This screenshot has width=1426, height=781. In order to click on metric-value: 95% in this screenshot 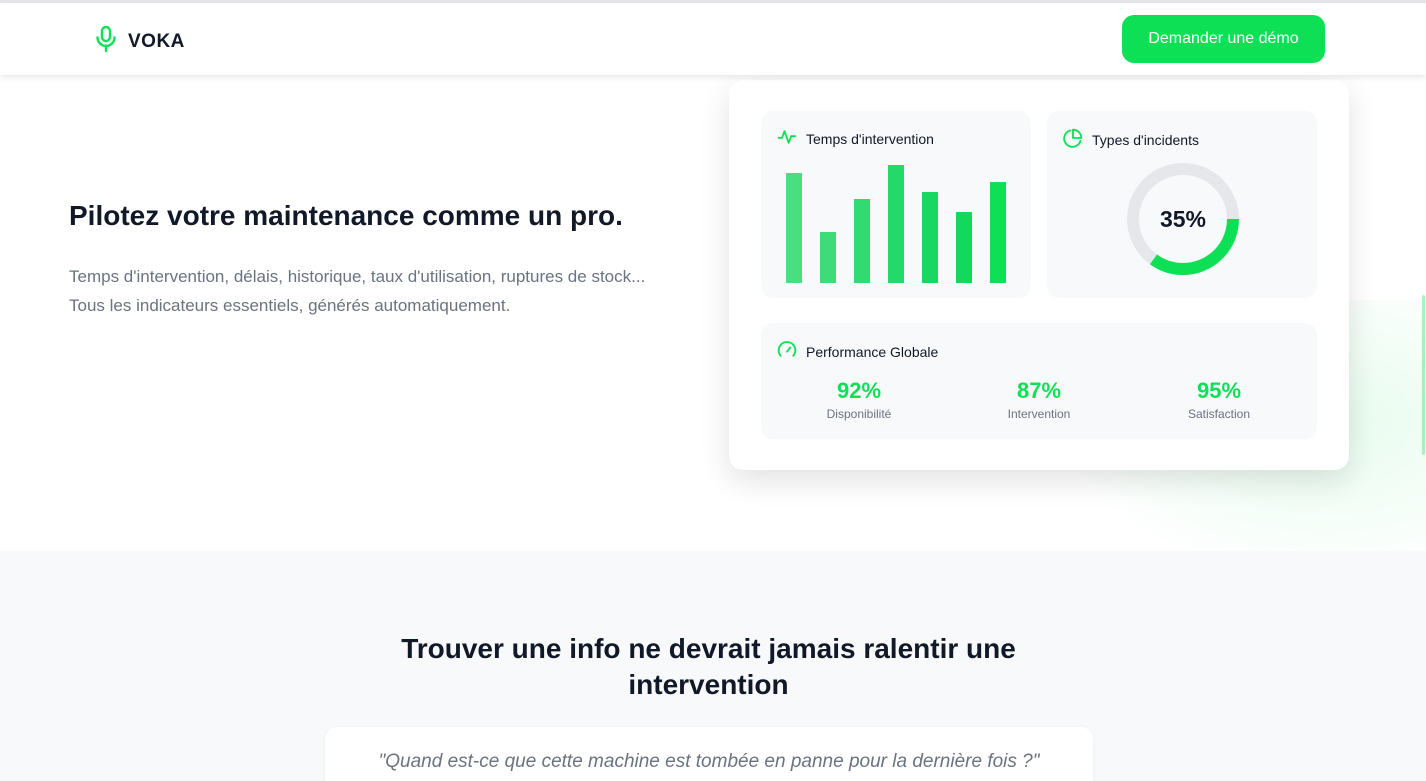, I will do `click(1219, 390)`.